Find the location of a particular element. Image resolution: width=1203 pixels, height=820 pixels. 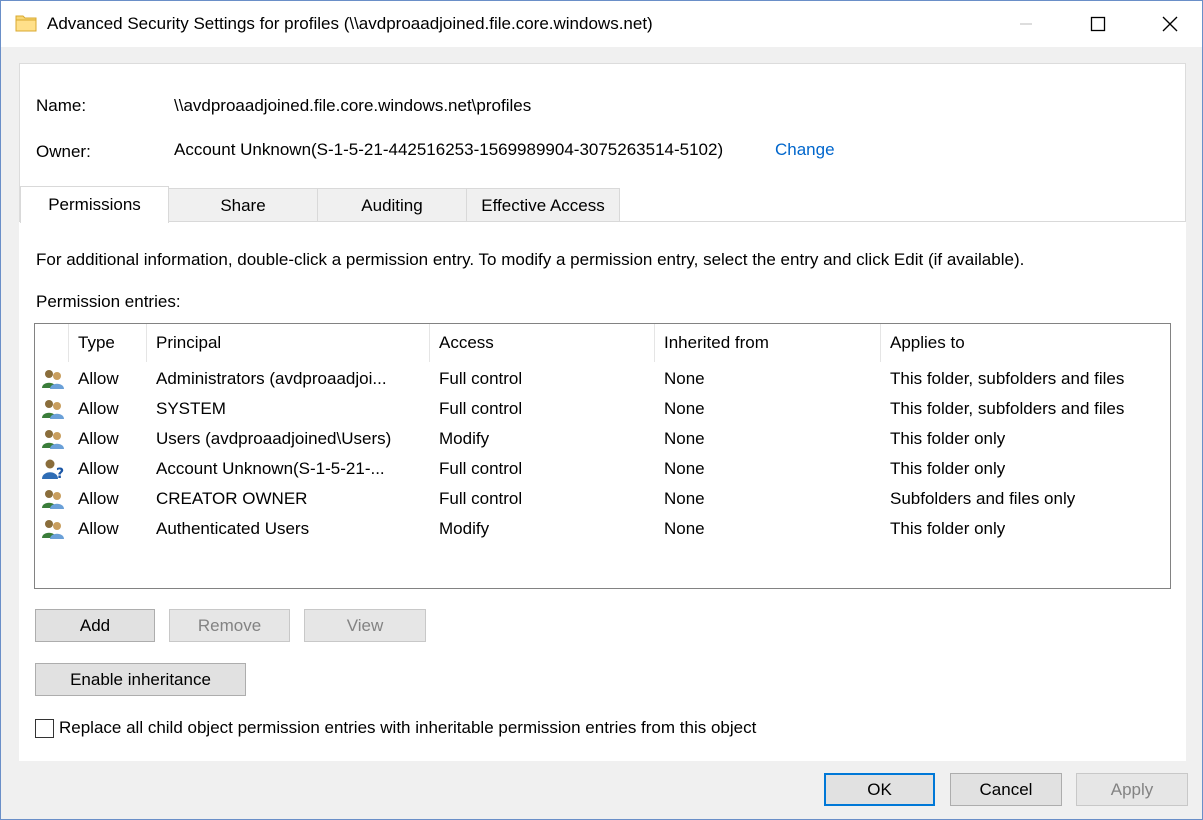

cancel-button: Cancel is located at coordinates (1006, 789).